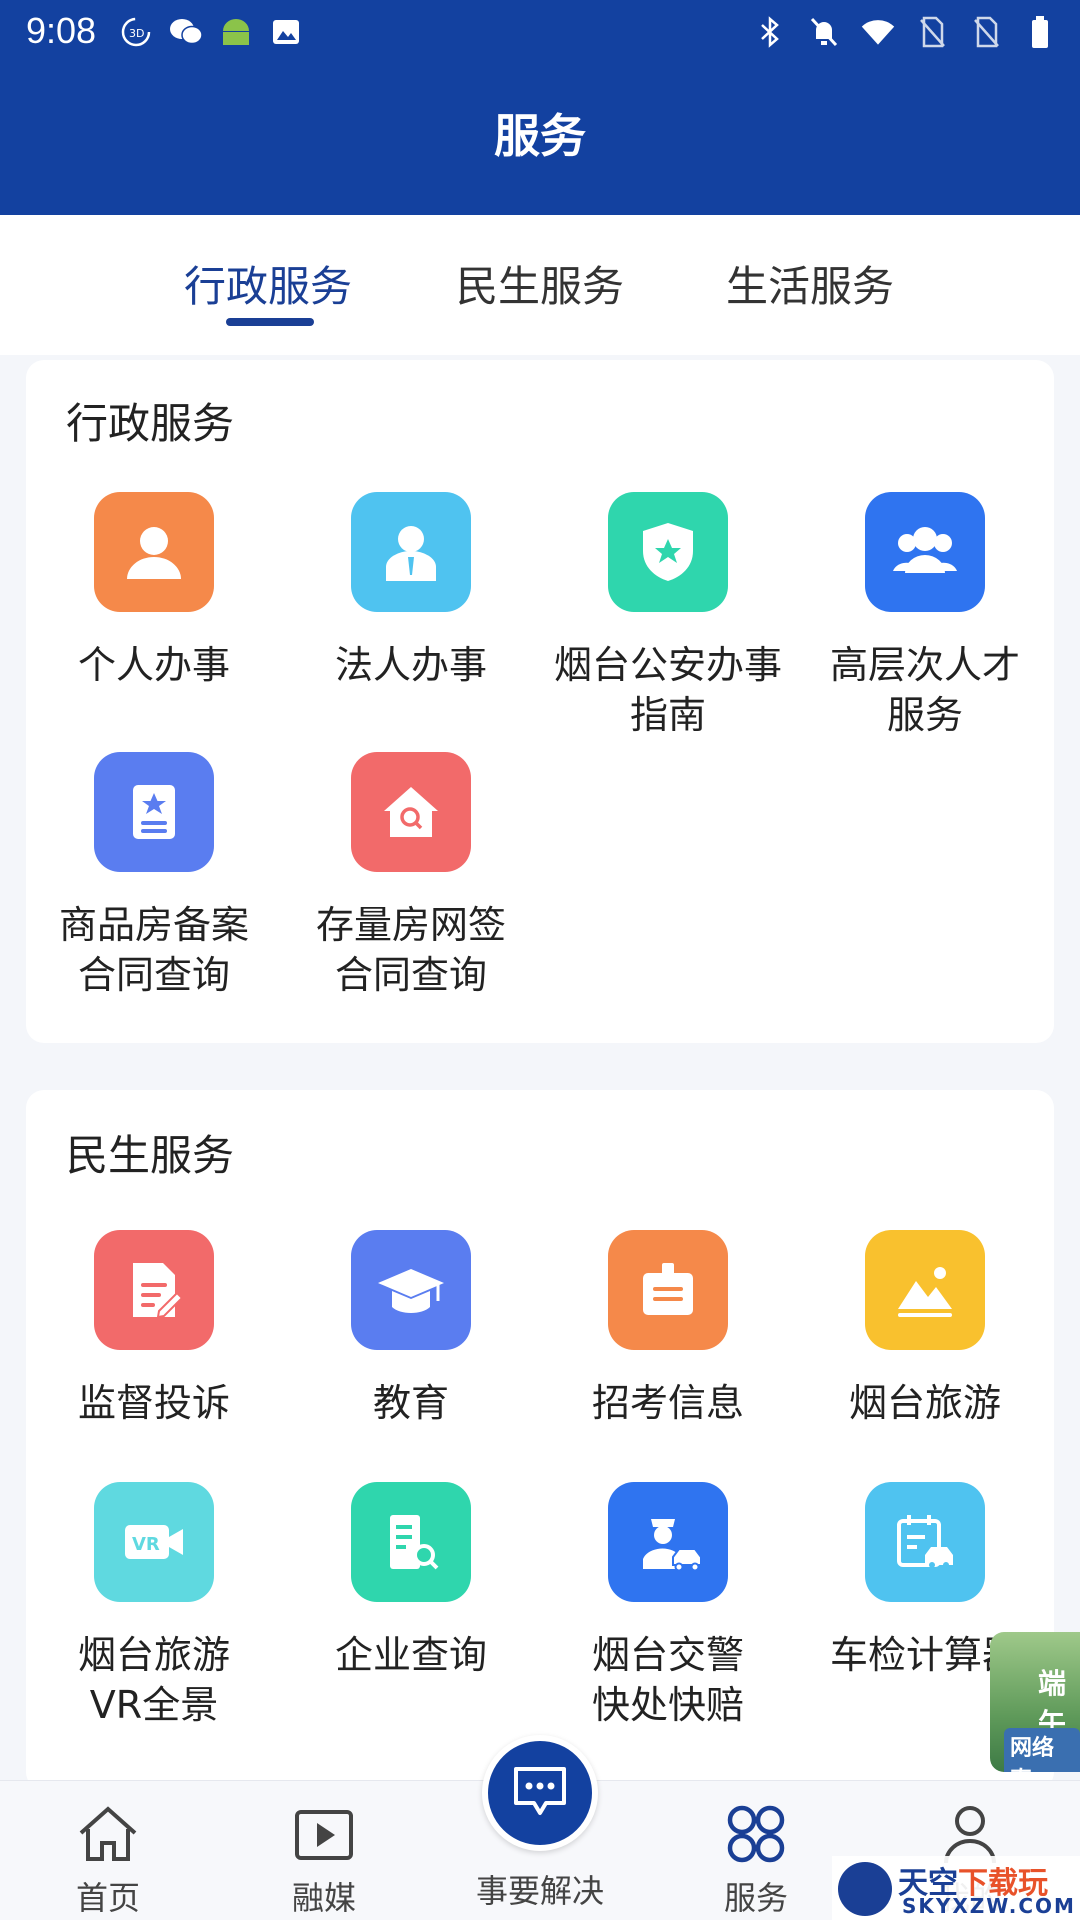  Describe the element at coordinates (323, 1898) in the screenshot. I see `nav-label: 融媒` at that location.